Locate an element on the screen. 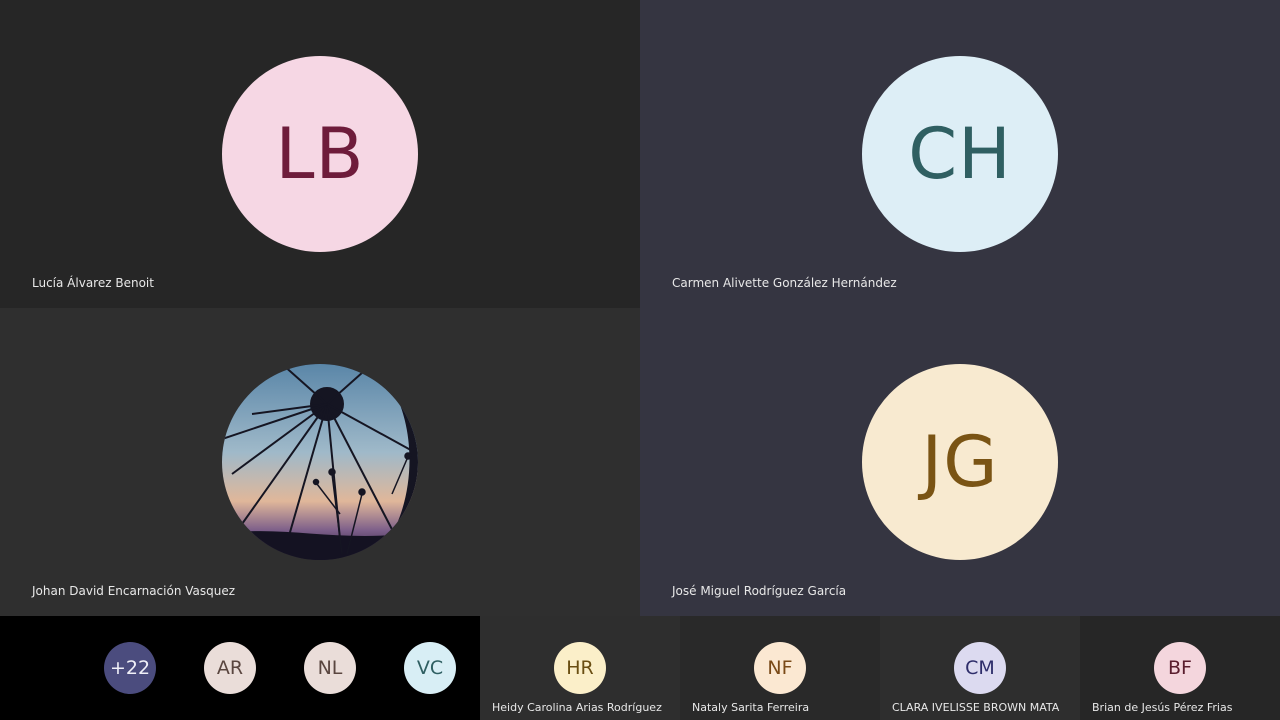  avatar-initials: NF is located at coordinates (780, 668).